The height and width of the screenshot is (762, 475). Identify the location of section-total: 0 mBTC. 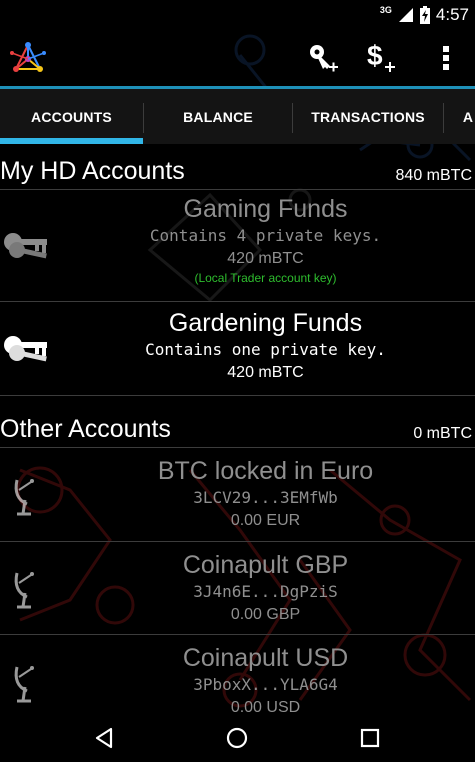
(442, 433).